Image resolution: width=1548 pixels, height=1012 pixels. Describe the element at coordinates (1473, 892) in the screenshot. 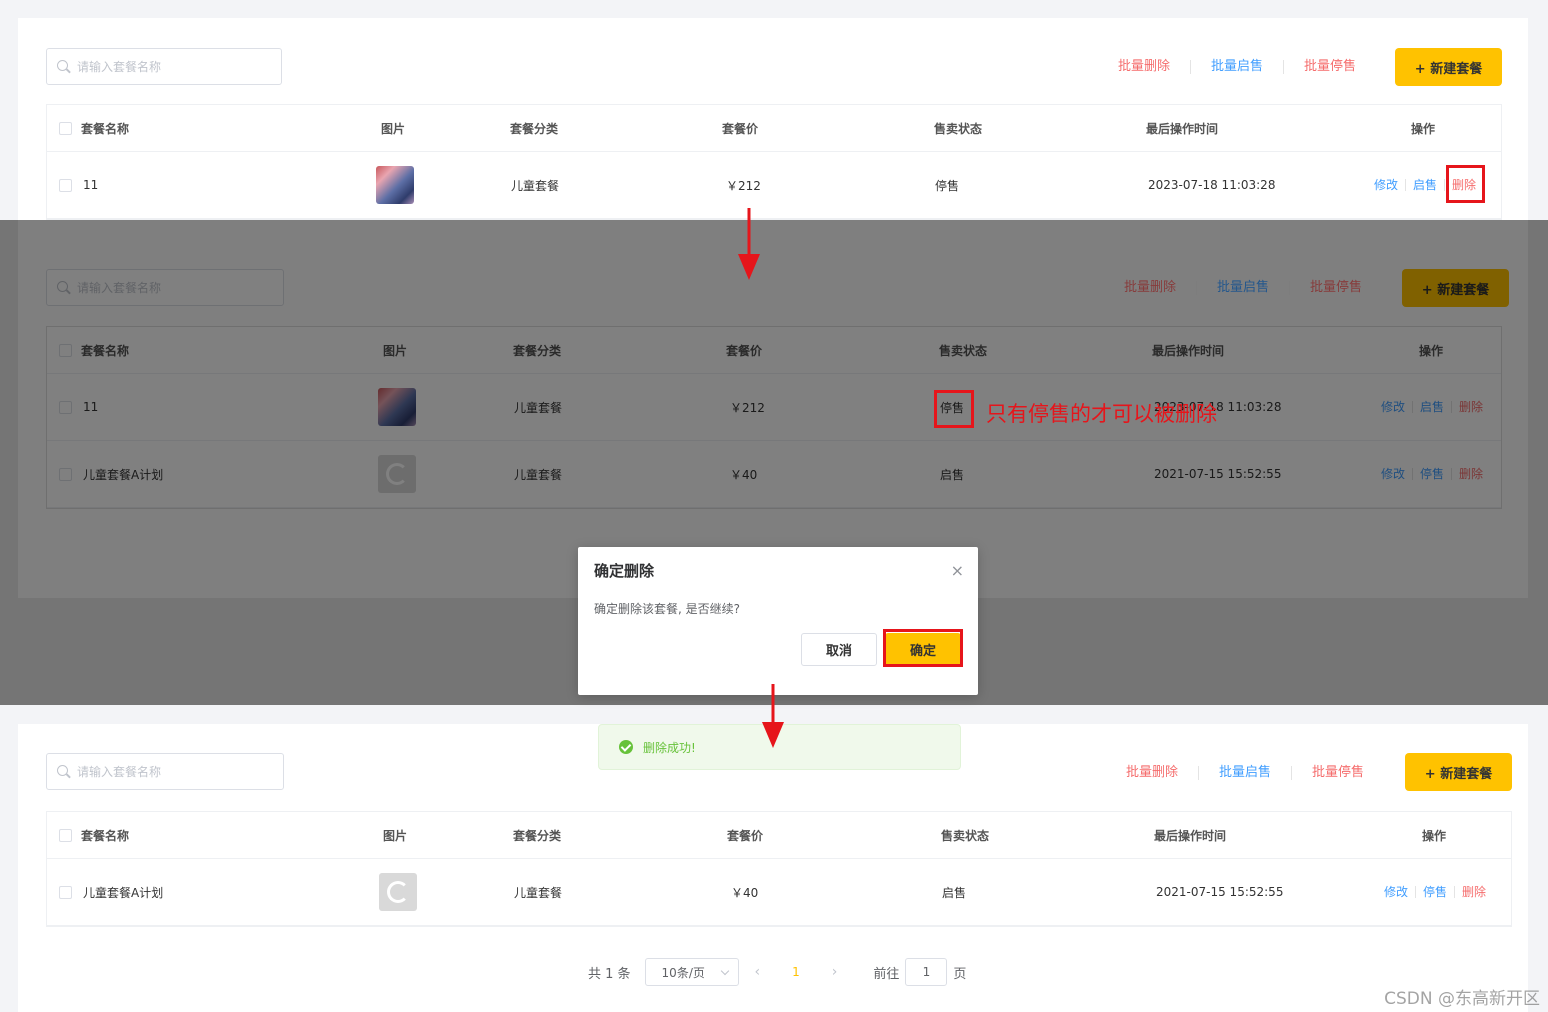

I see `delete-link: 删除` at that location.